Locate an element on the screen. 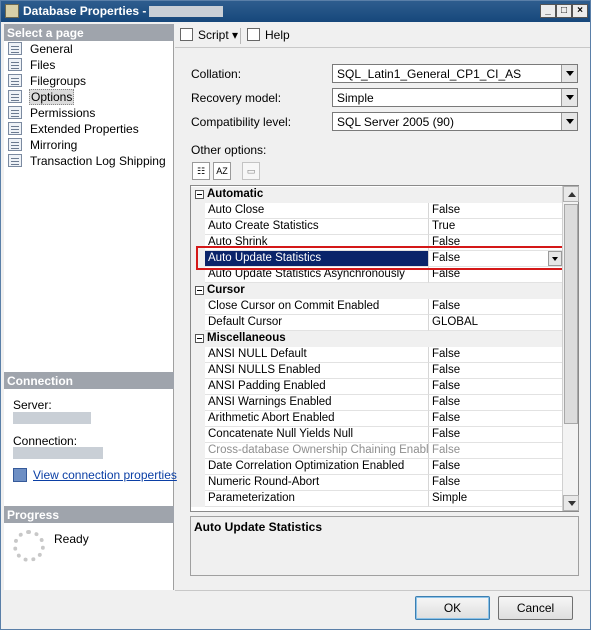  maximize-button: □ is located at coordinates (564, 11).